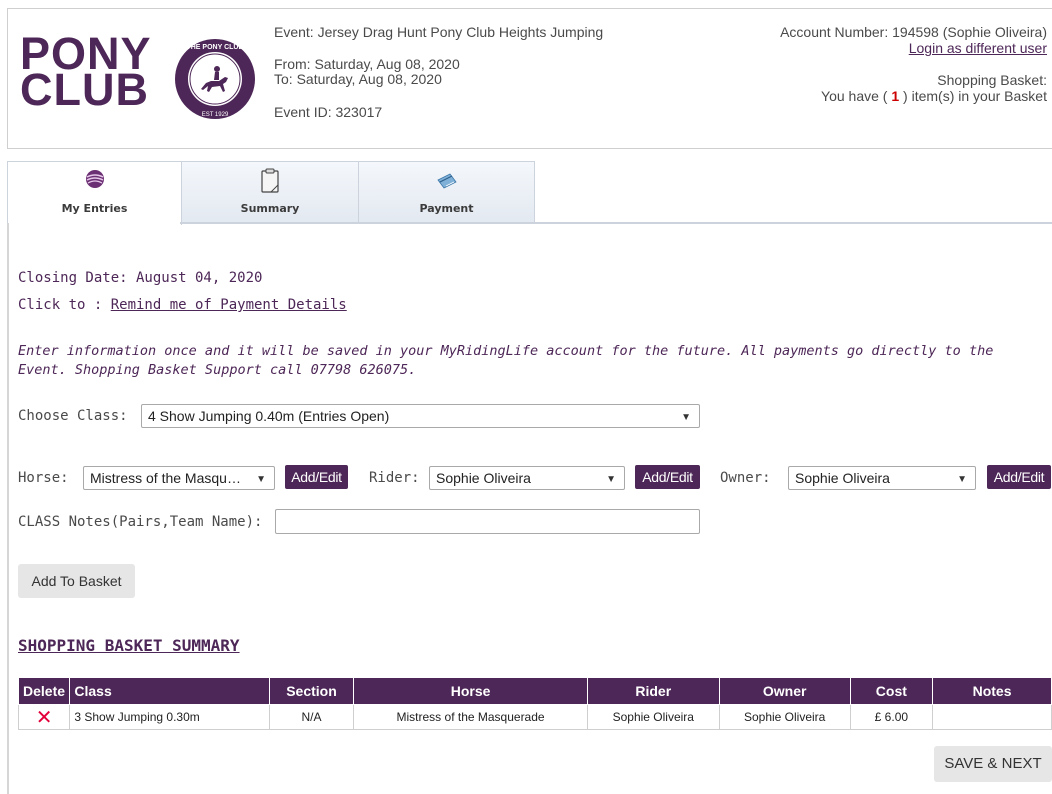  I want to click on owner-label: Owner:, so click(745, 478).